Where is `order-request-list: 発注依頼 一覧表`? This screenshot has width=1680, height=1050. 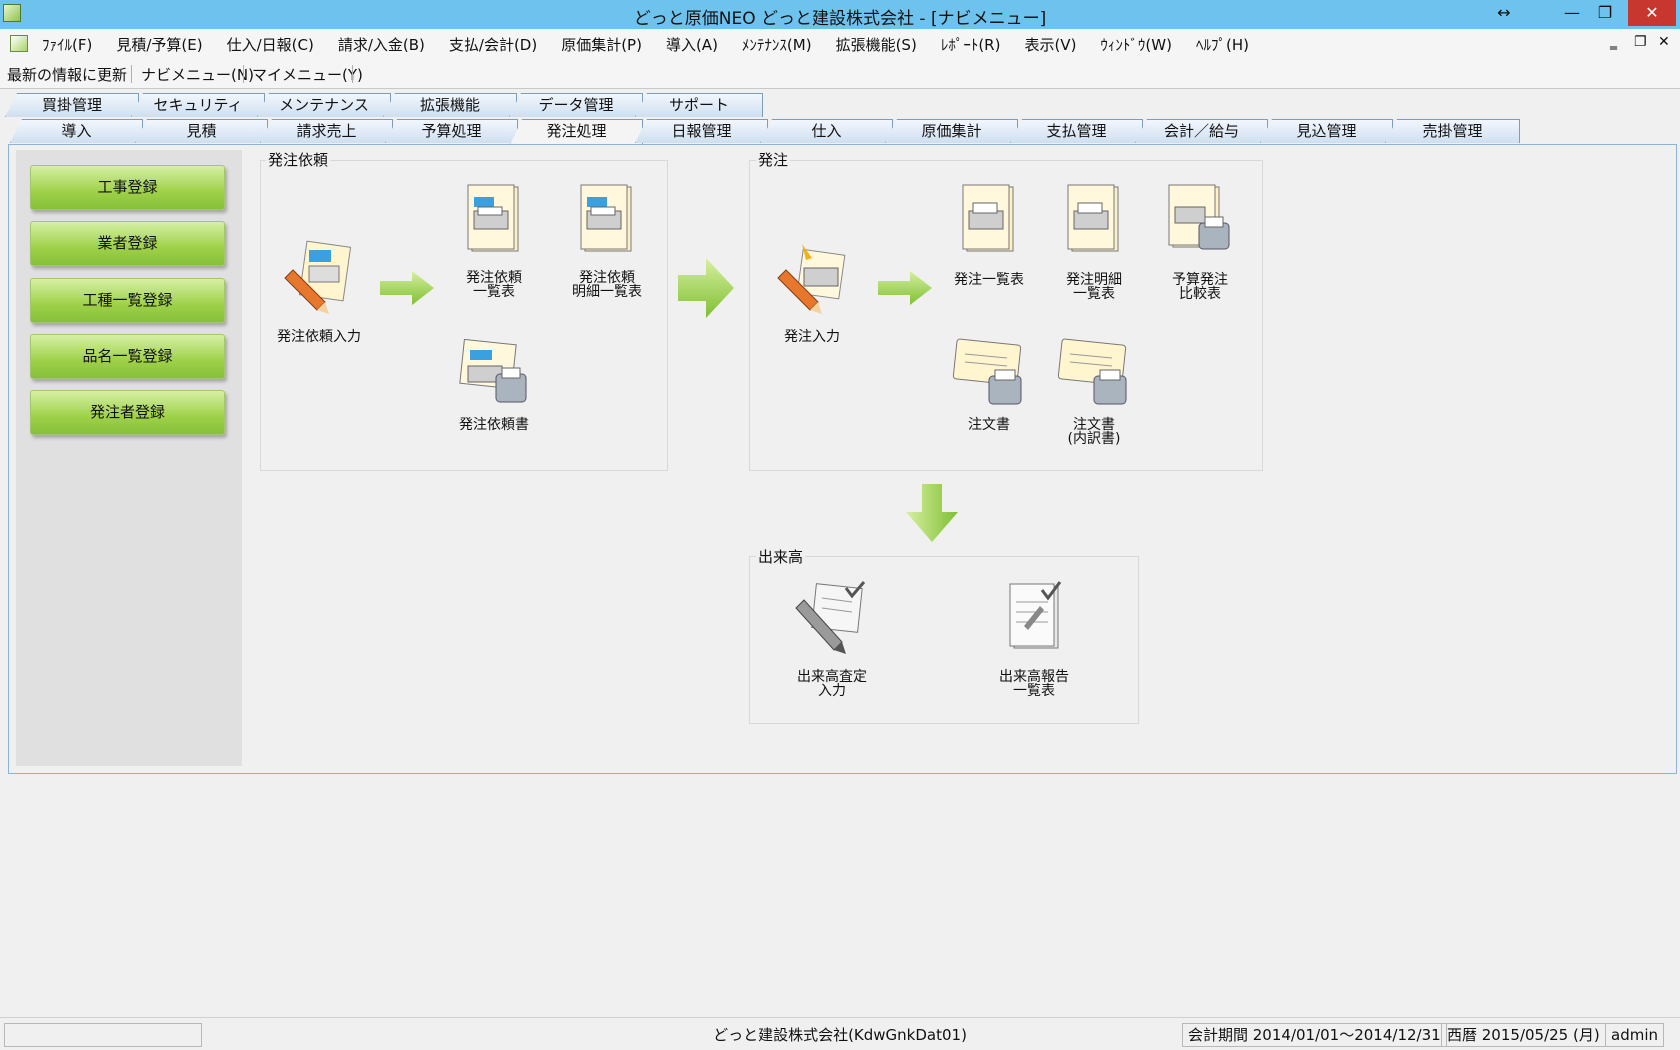
order-request-list: 発注依頼 一覧表 is located at coordinates (494, 243).